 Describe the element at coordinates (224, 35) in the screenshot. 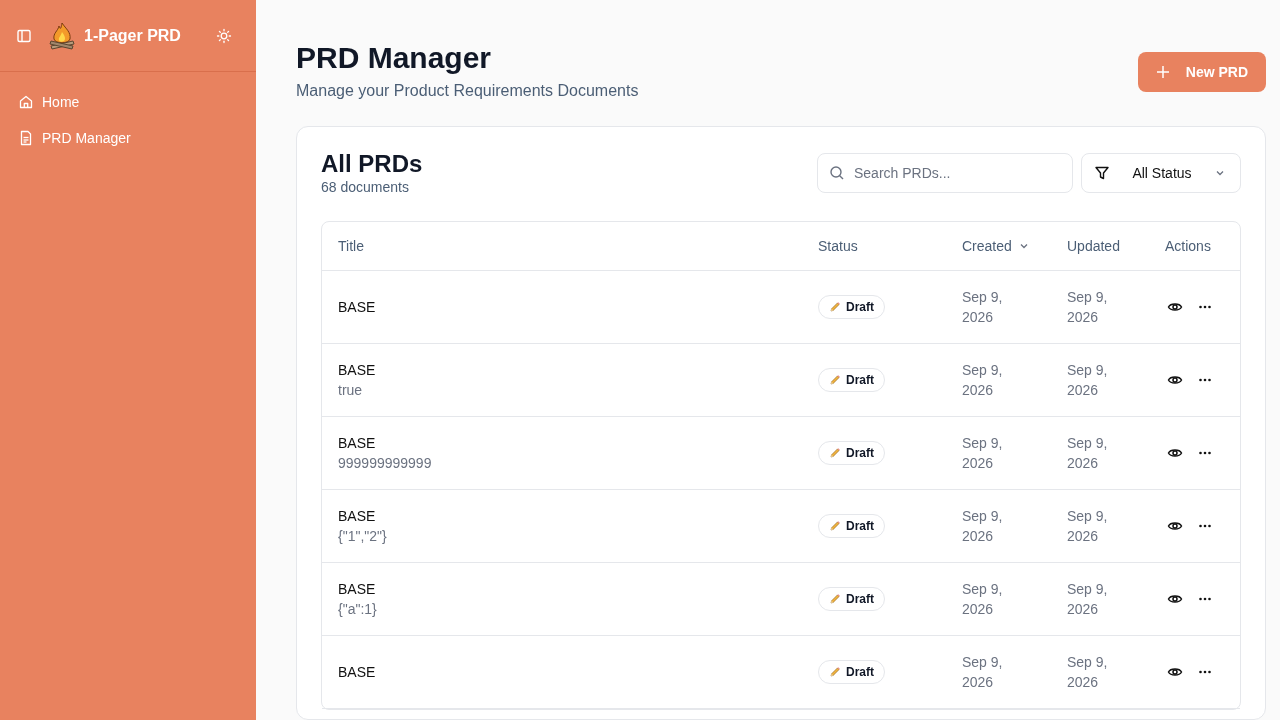

I see `theme-toggle-icon` at that location.